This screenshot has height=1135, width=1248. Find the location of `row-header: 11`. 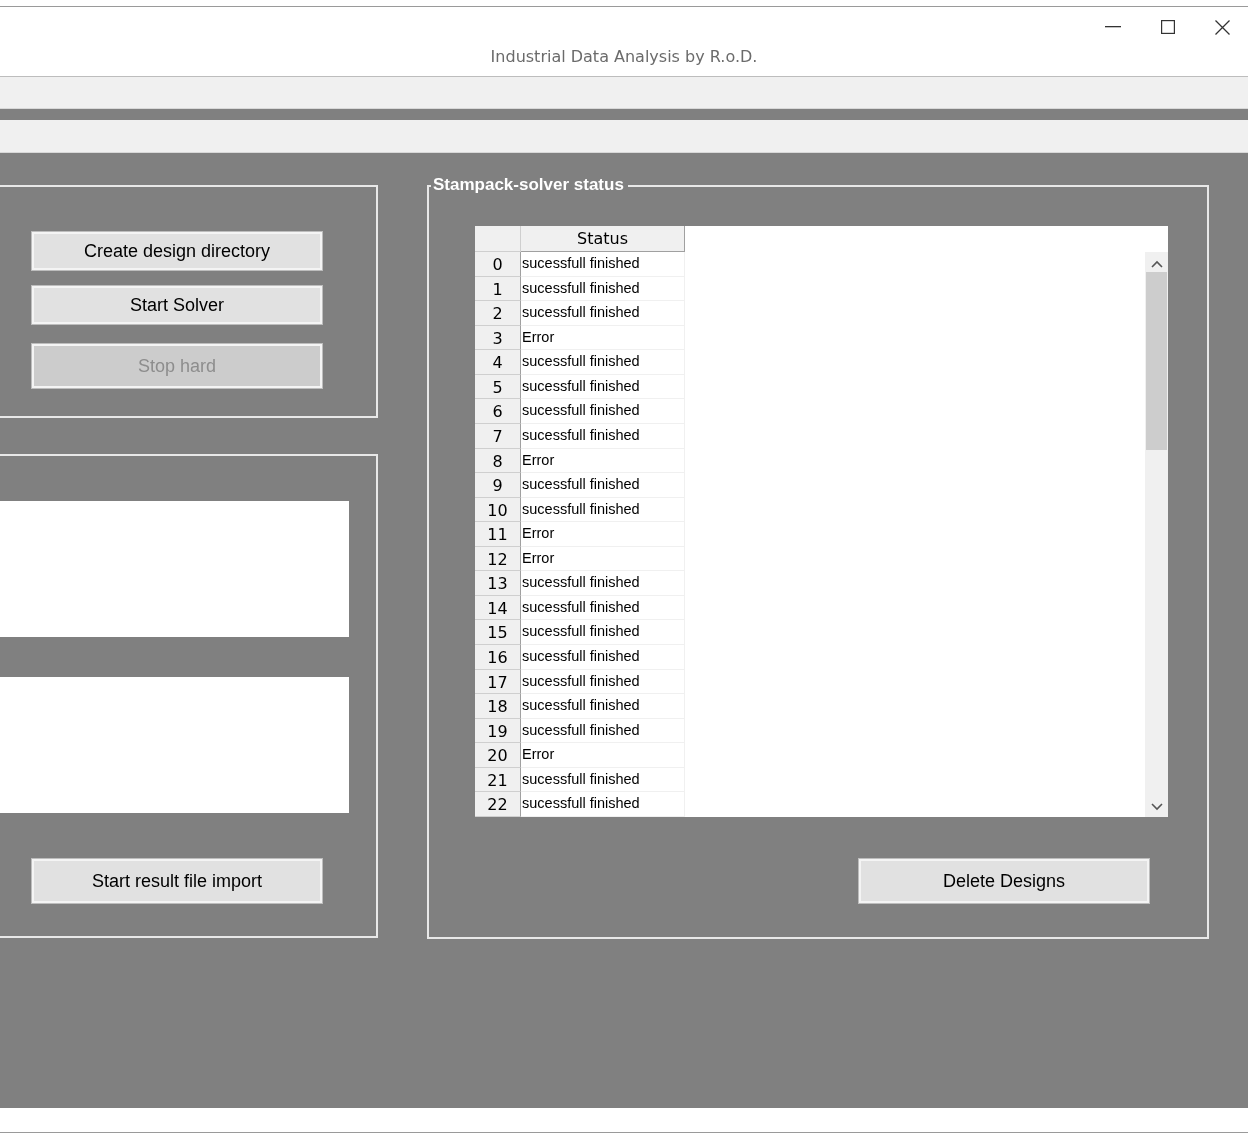

row-header: 11 is located at coordinates (498, 534).